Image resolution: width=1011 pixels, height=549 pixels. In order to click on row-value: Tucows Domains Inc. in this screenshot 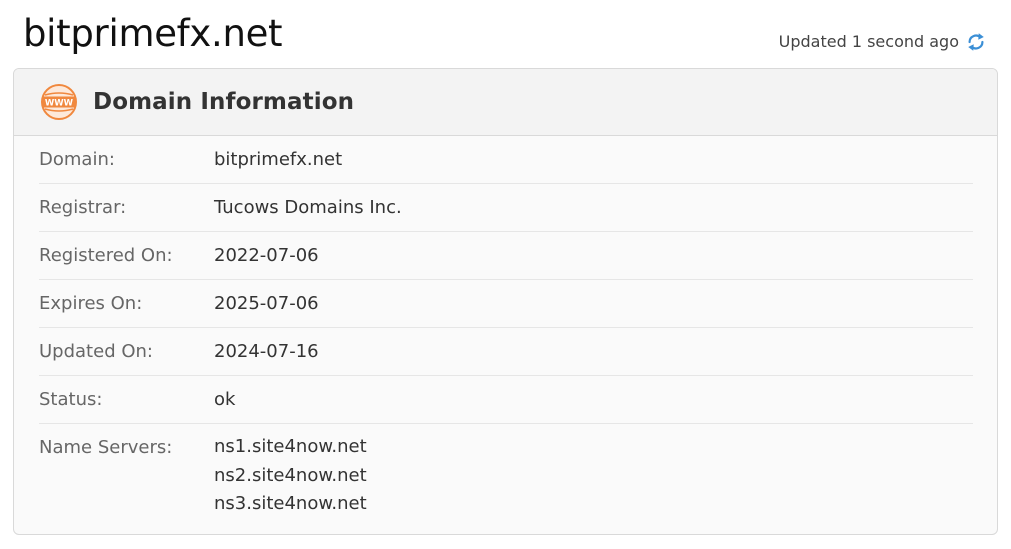, I will do `click(308, 207)`.